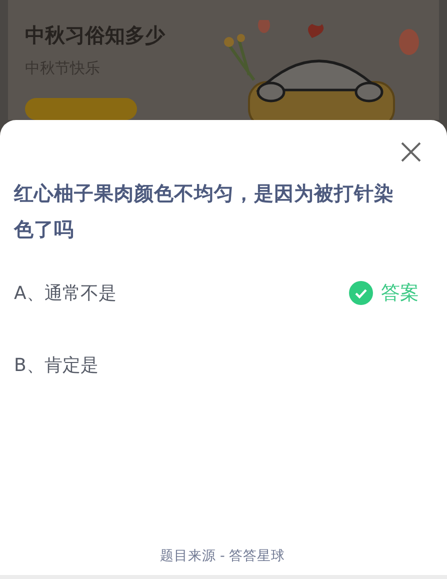 This screenshot has width=447, height=579. What do you see at coordinates (222, 556) in the screenshot?
I see `source-caption: 题目来源 - 答答星球` at bounding box center [222, 556].